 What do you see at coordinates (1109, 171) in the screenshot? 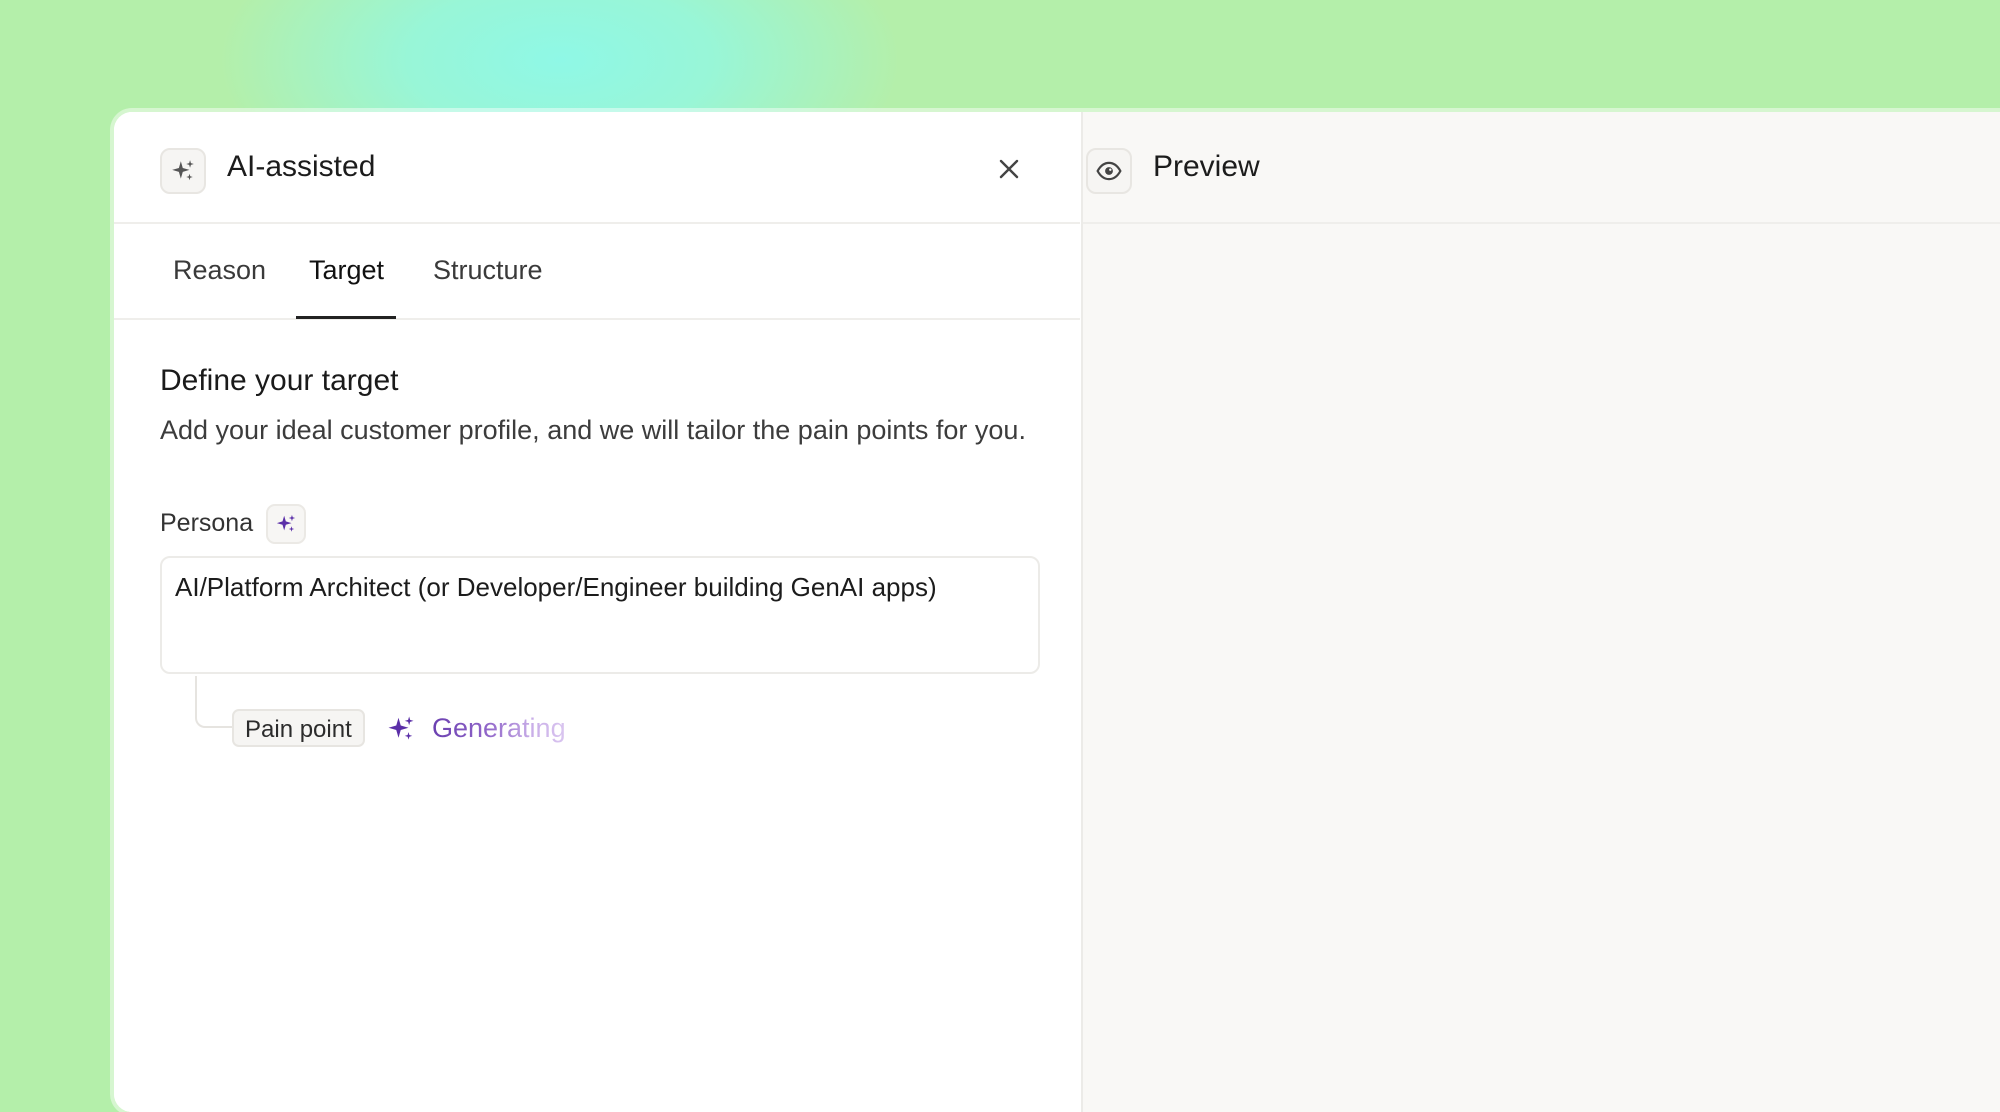
I see `eye-icon` at bounding box center [1109, 171].